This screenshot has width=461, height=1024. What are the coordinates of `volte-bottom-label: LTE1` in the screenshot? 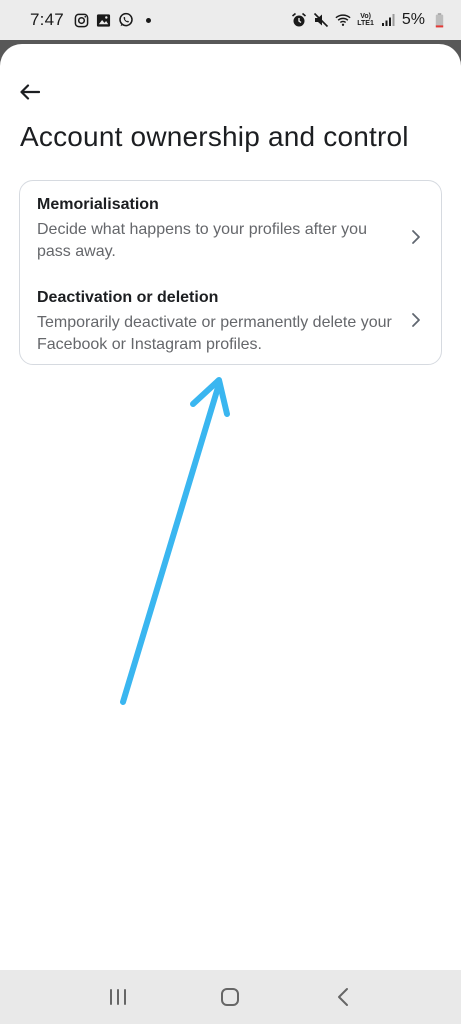 It's located at (365, 23).